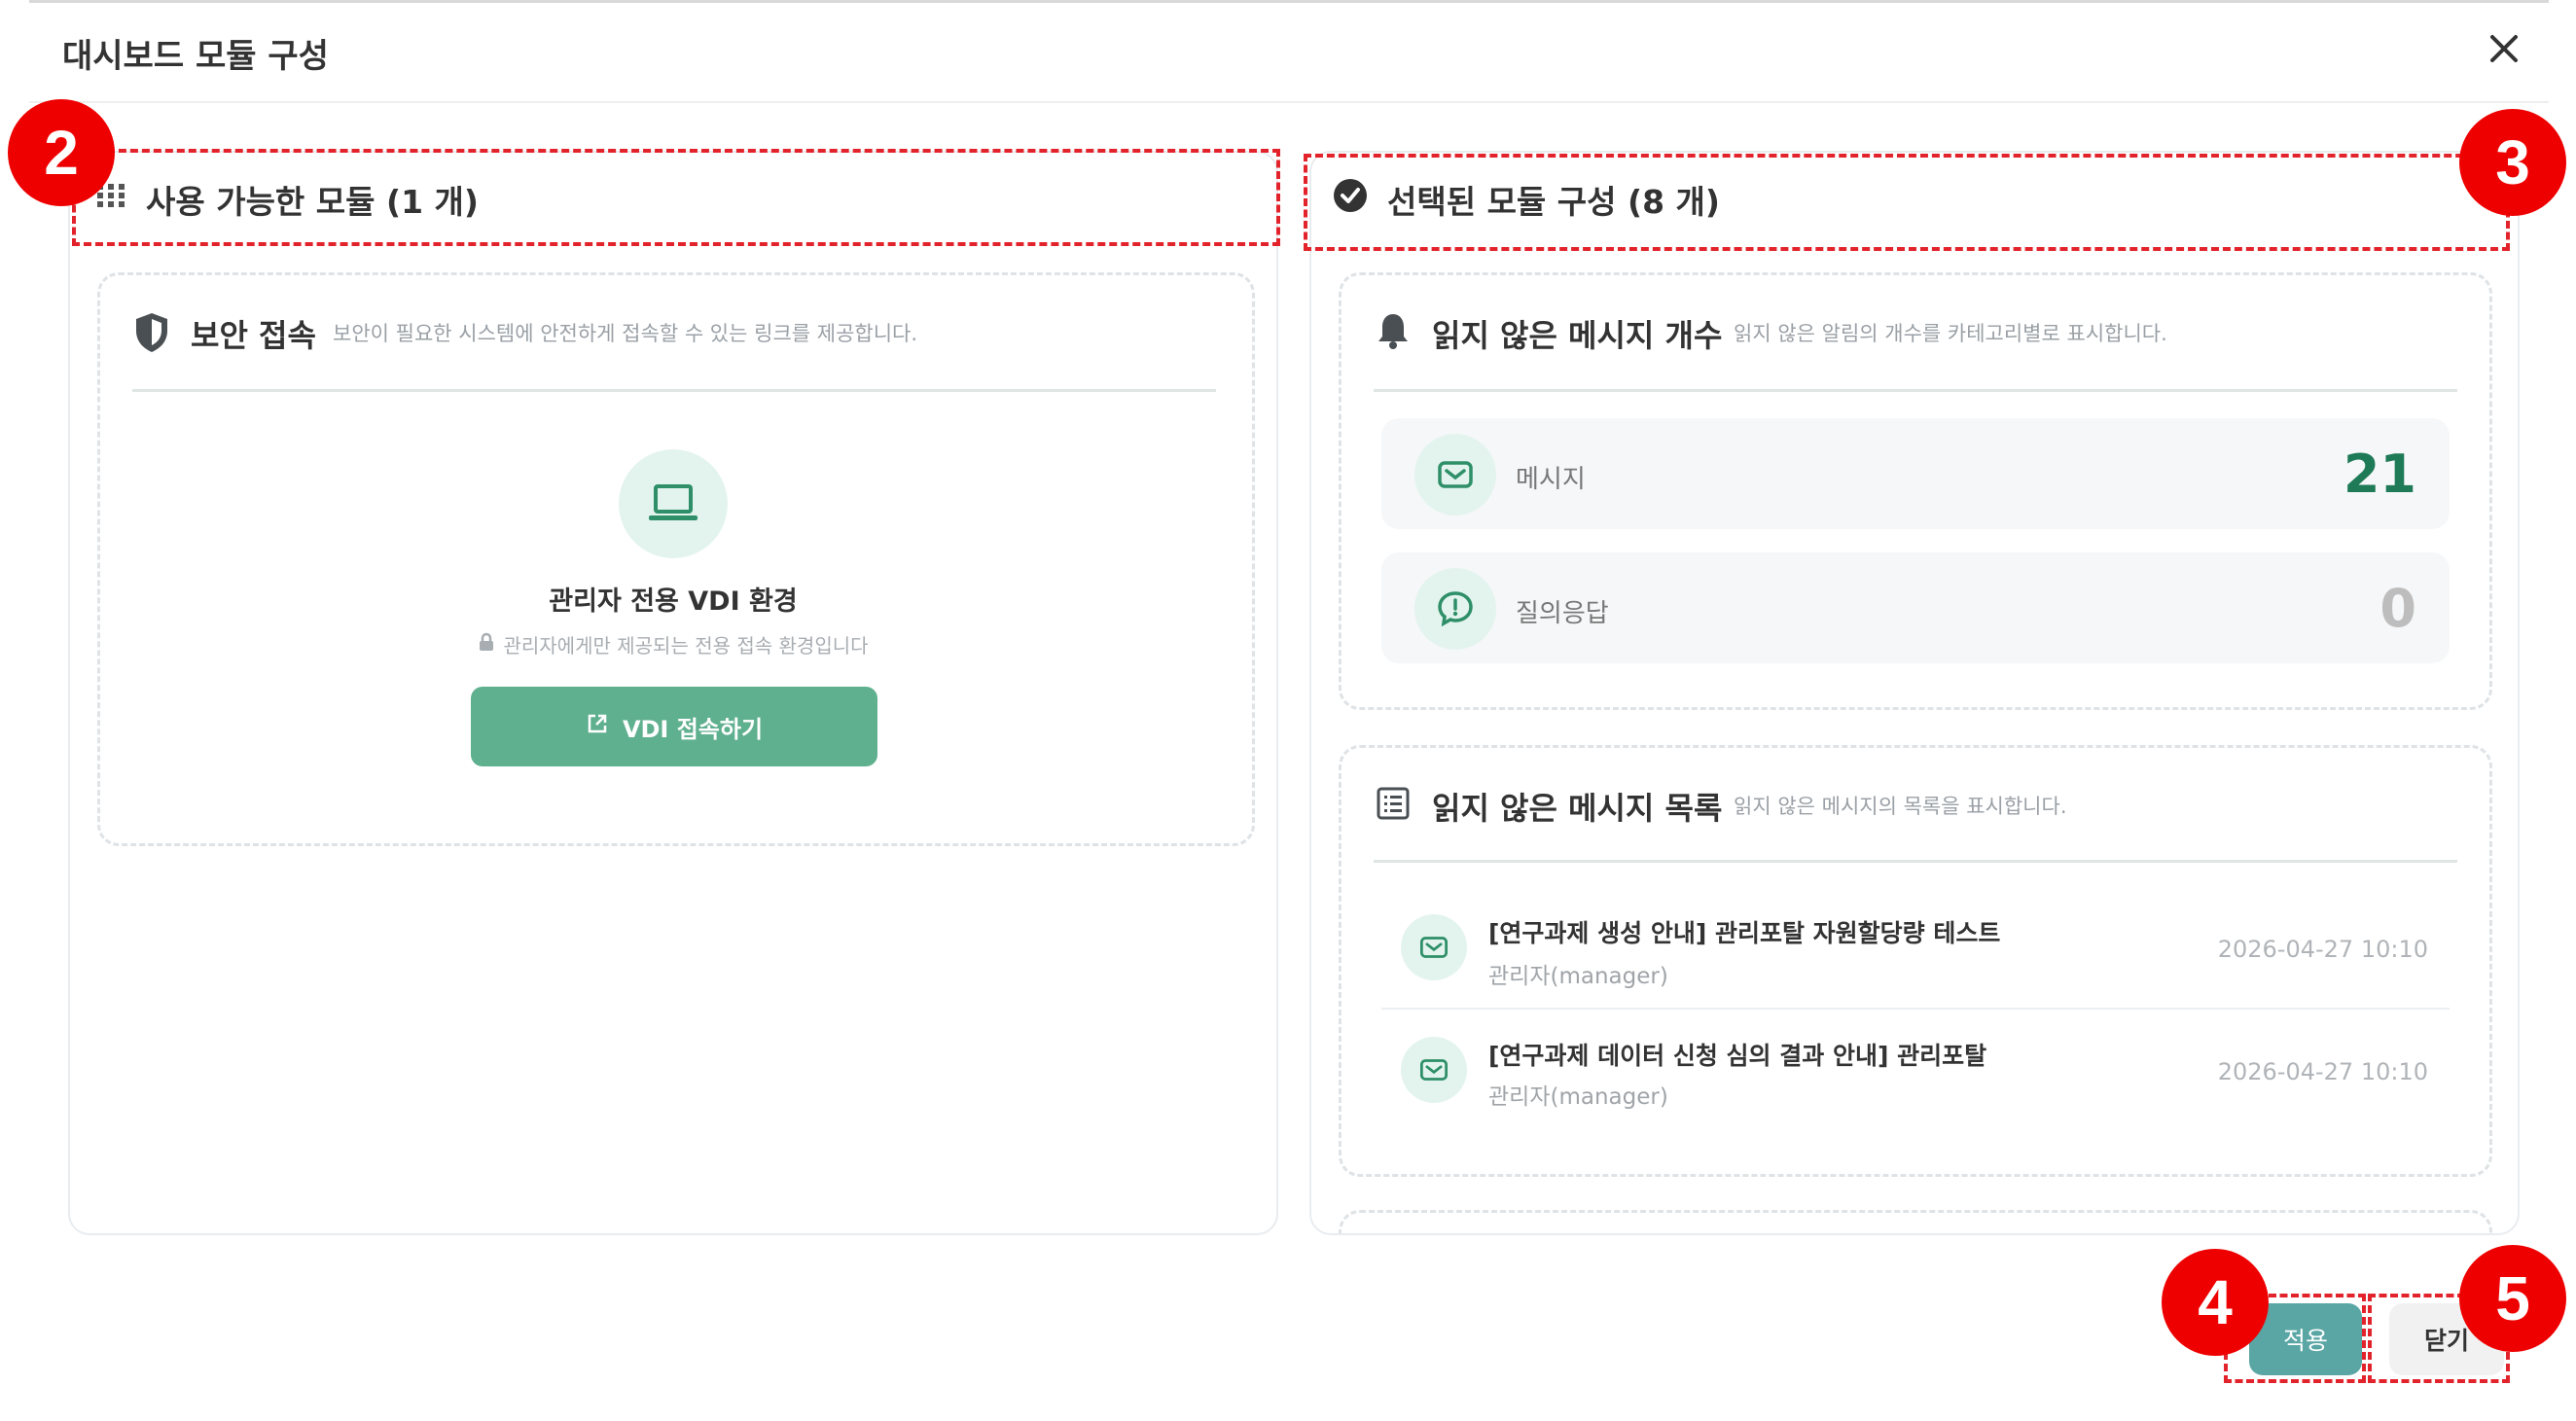  Describe the element at coordinates (2512, 163) in the screenshot. I see `step-badge-3: 3` at that location.